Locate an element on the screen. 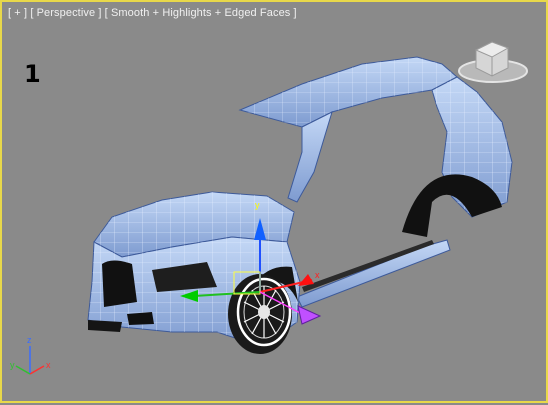 This screenshot has height=405, width=548. viewcube-icon is located at coordinates (493, 62).